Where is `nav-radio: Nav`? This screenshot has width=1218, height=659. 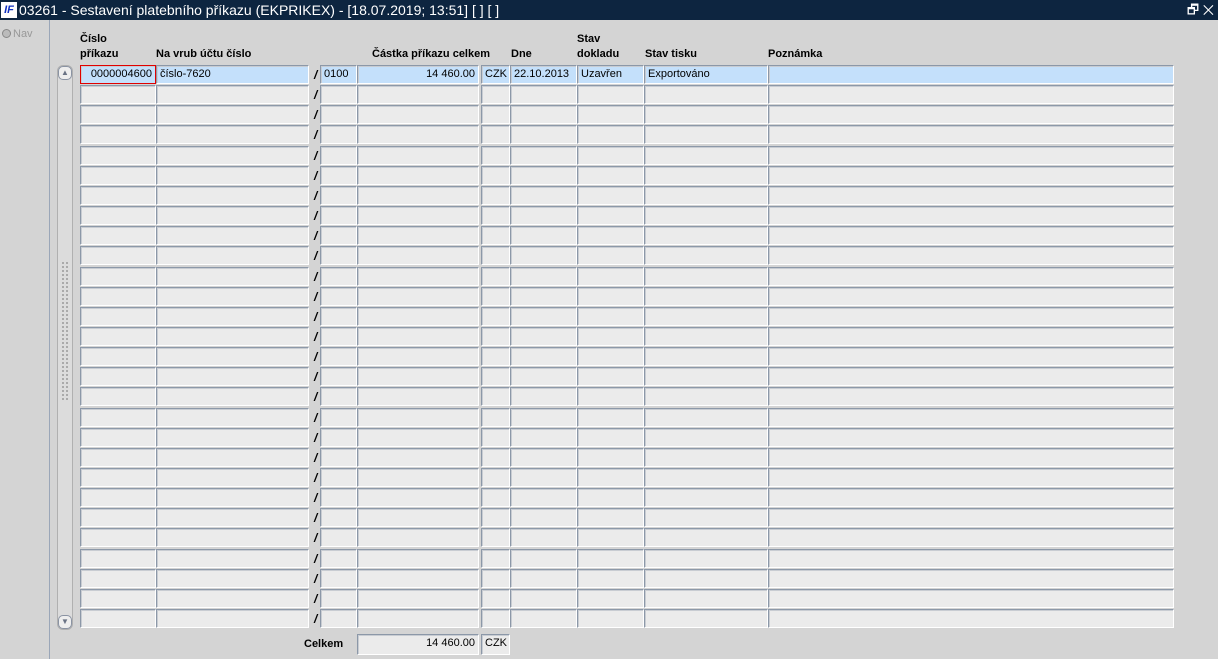
nav-radio: Nav is located at coordinates (17, 34).